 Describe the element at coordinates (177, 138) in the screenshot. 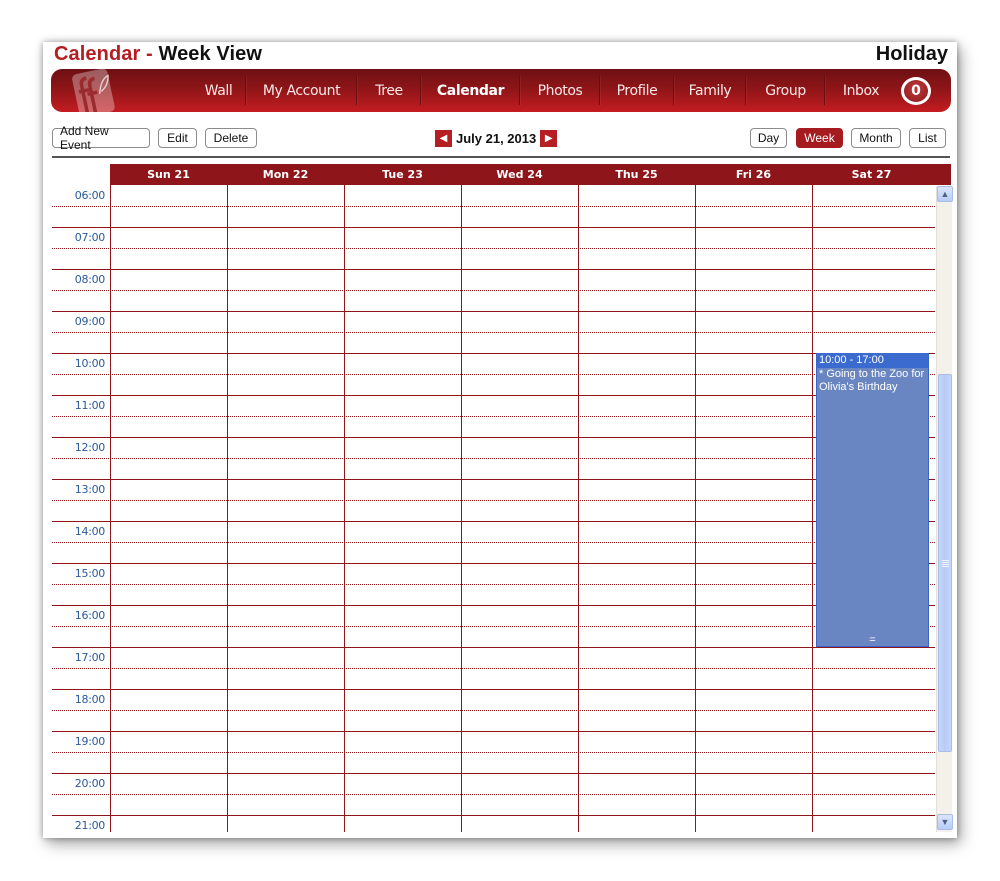

I see `edit-button: Edit` at that location.